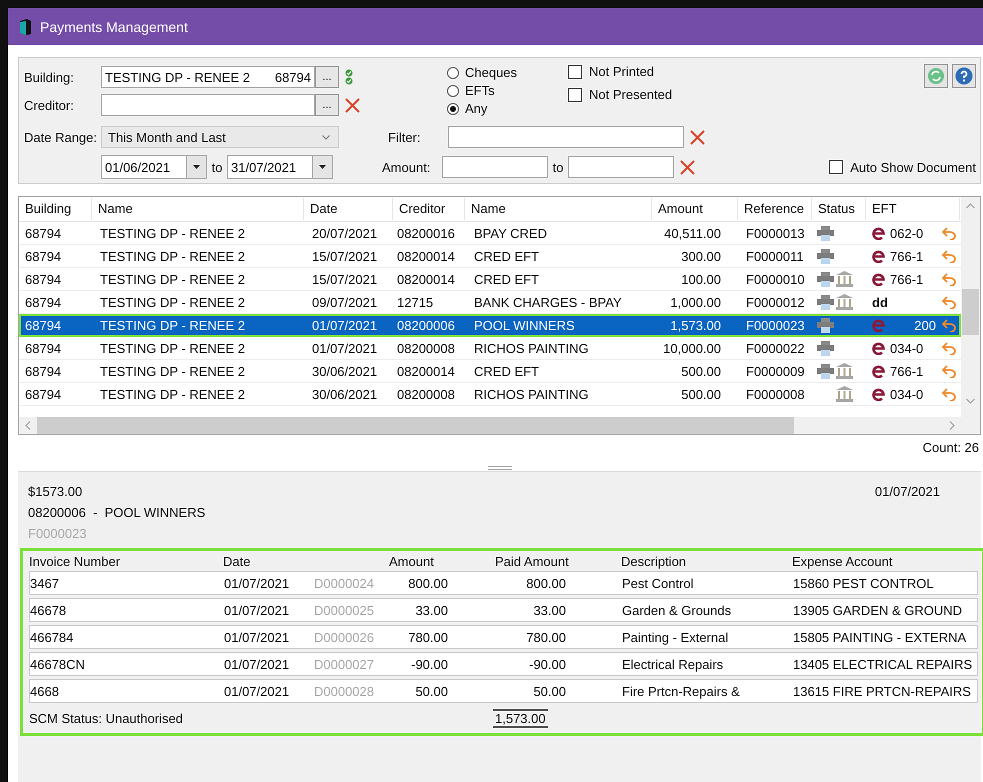  I want to click on table-cell-text: 200, so click(924, 325).